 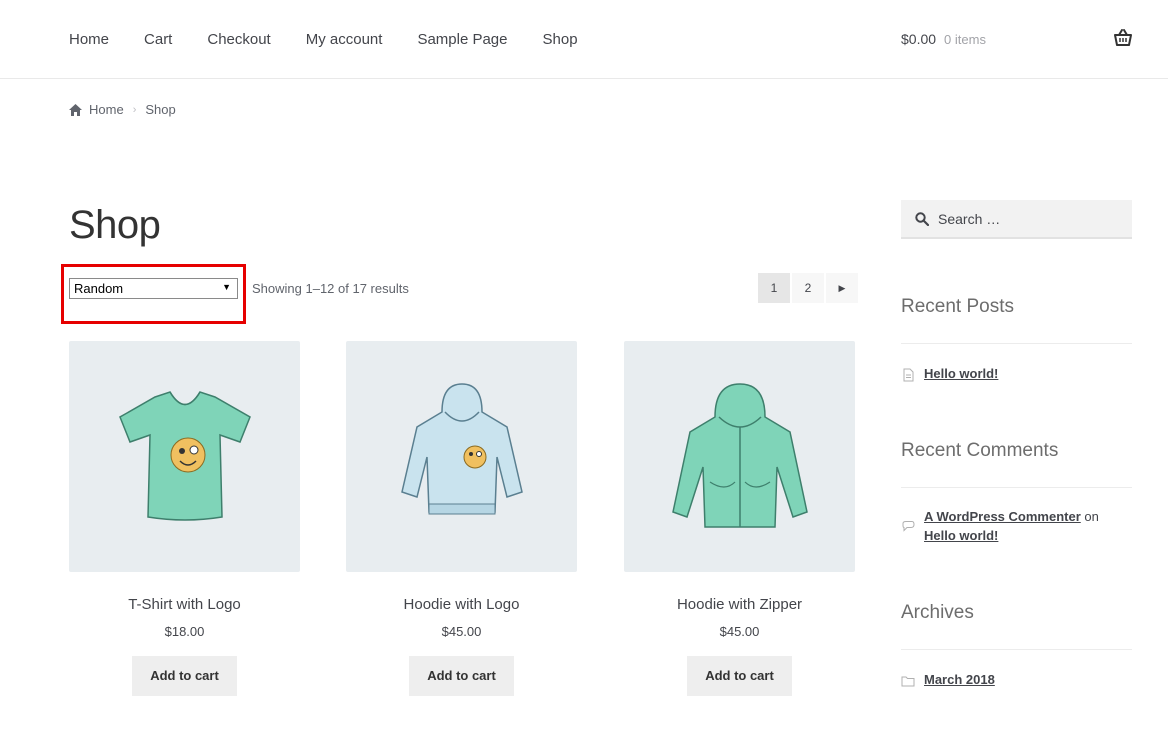 What do you see at coordinates (957, 306) in the screenshot?
I see `recent-posts-title: Recent Posts` at bounding box center [957, 306].